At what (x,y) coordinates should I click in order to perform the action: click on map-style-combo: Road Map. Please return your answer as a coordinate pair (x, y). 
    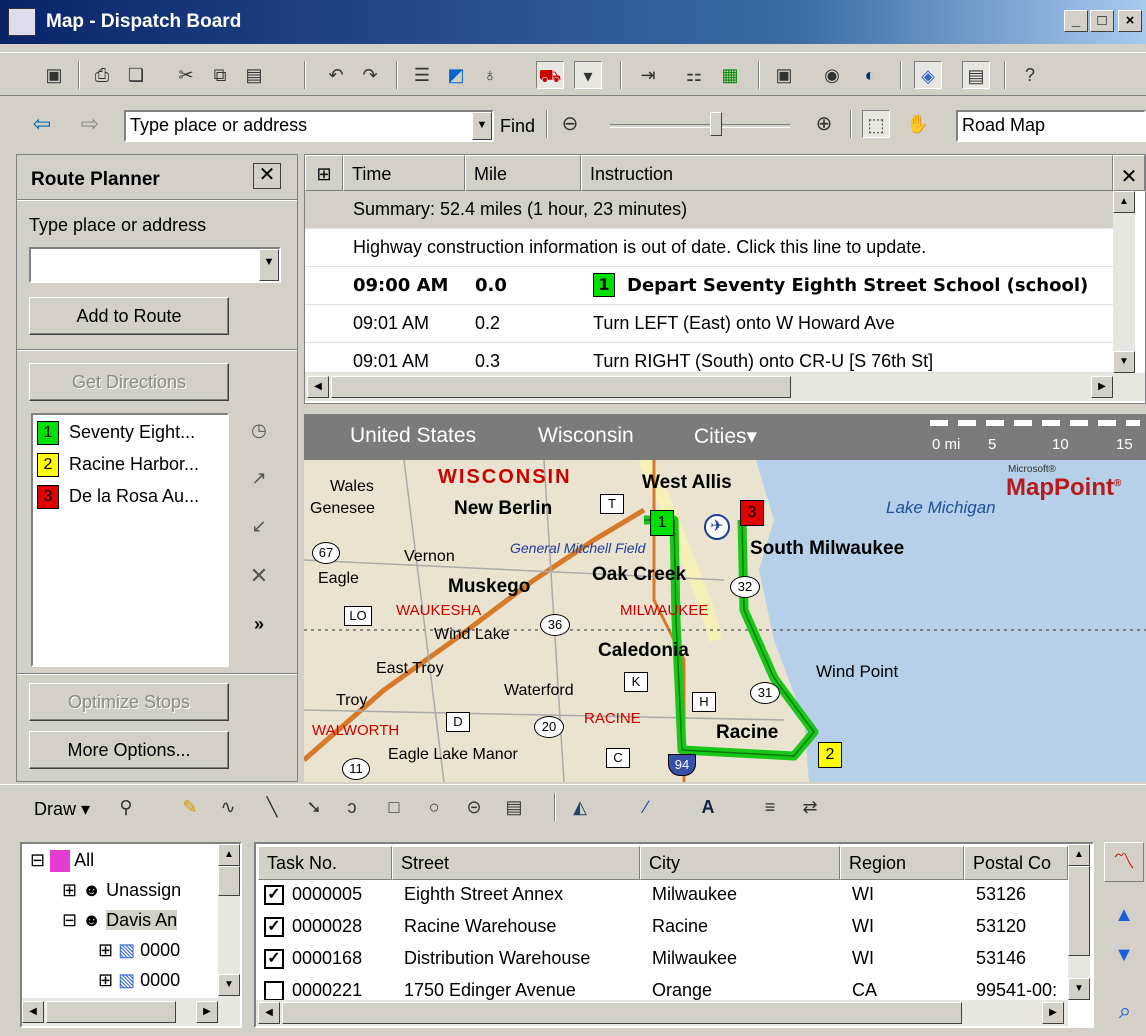
    Looking at the image, I should click on (1051, 126).